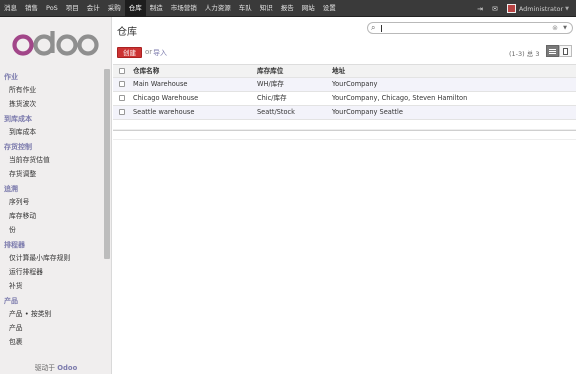 The height and width of the screenshot is (374, 576). Describe the element at coordinates (51, 90) in the screenshot. I see `sidebar-item-all-operations: 所有作业` at that location.